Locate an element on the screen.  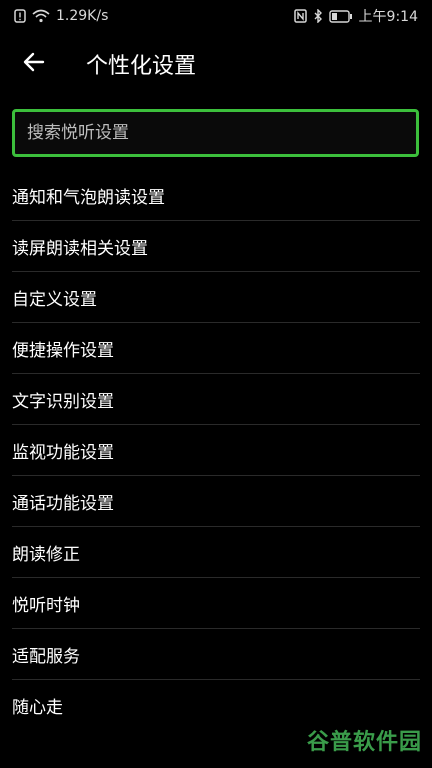
app-bar: 个性化设置 is located at coordinates (216, 64).